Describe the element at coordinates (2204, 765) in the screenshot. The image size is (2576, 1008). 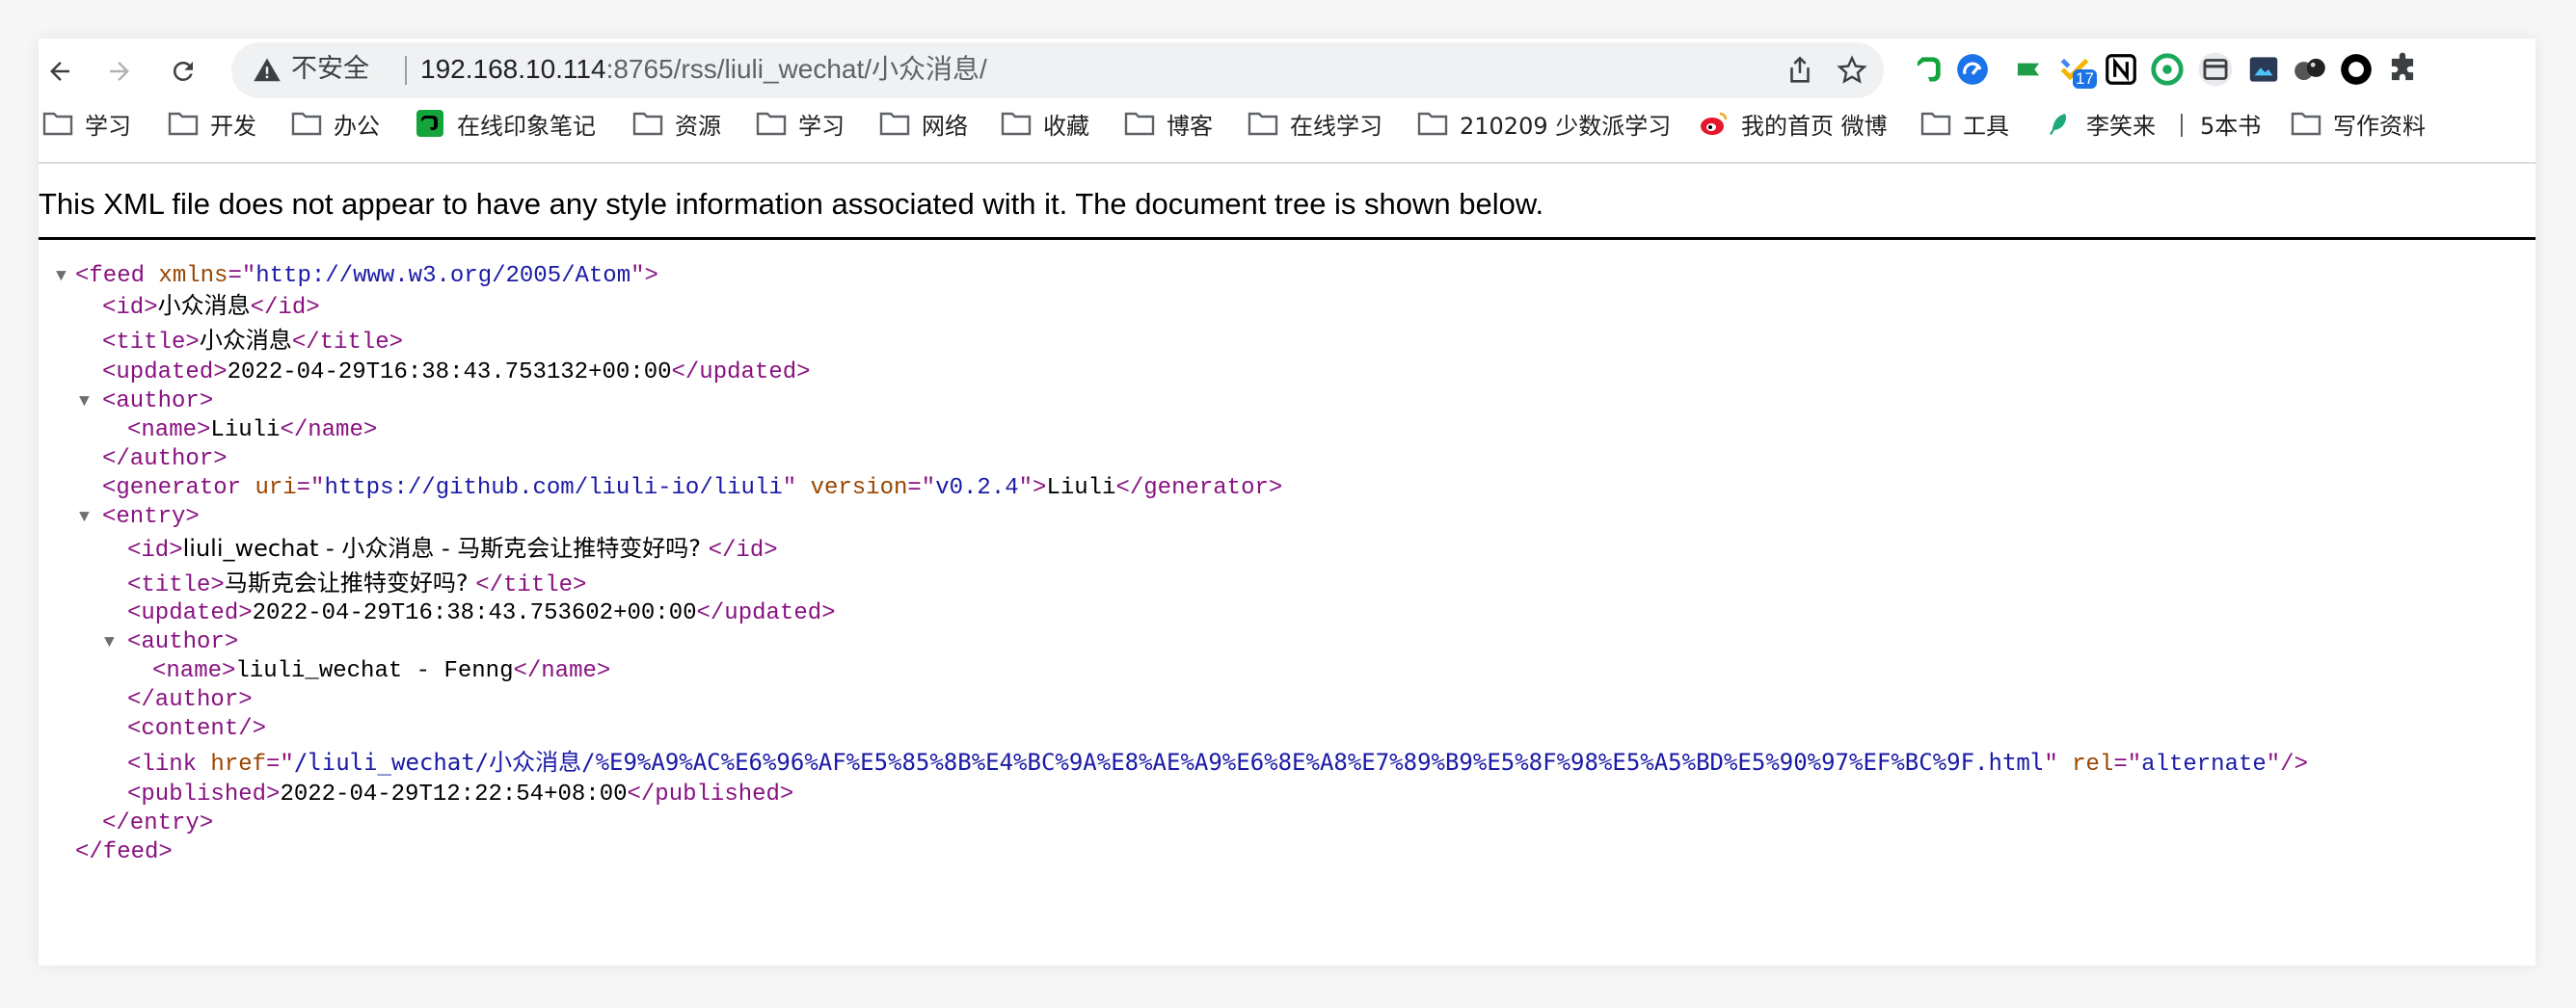
I see `entry-link-rel: alternate` at that location.